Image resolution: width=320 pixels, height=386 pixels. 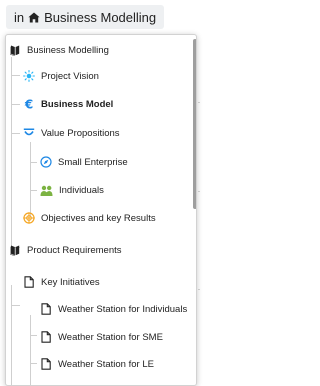 I want to click on tree-item-objectives: Objectives and key Results, so click(x=89, y=218).